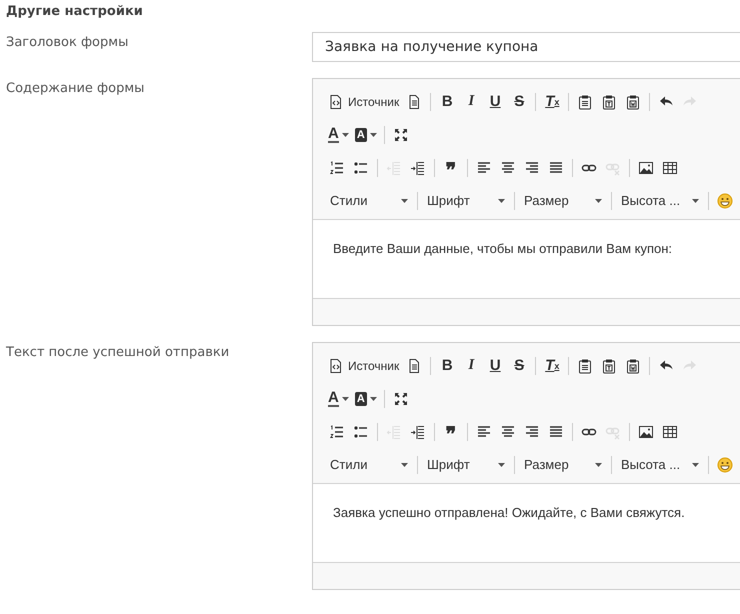  Describe the element at coordinates (532, 248) in the screenshot. I see `editor-text: Введите Ваши данные, чтобы мы отправили Вам купон:` at that location.